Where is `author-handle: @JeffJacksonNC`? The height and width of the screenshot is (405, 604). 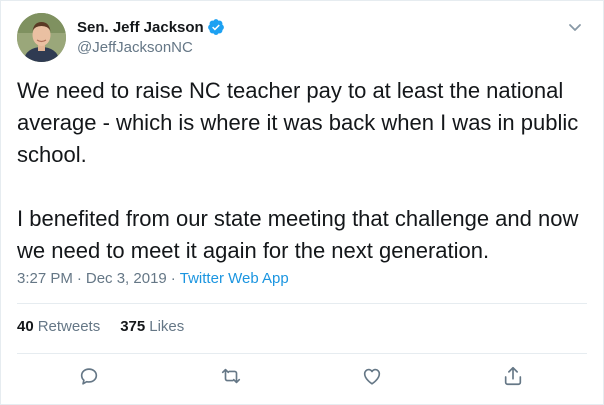 author-handle: @JeffJacksonNC is located at coordinates (151, 47).